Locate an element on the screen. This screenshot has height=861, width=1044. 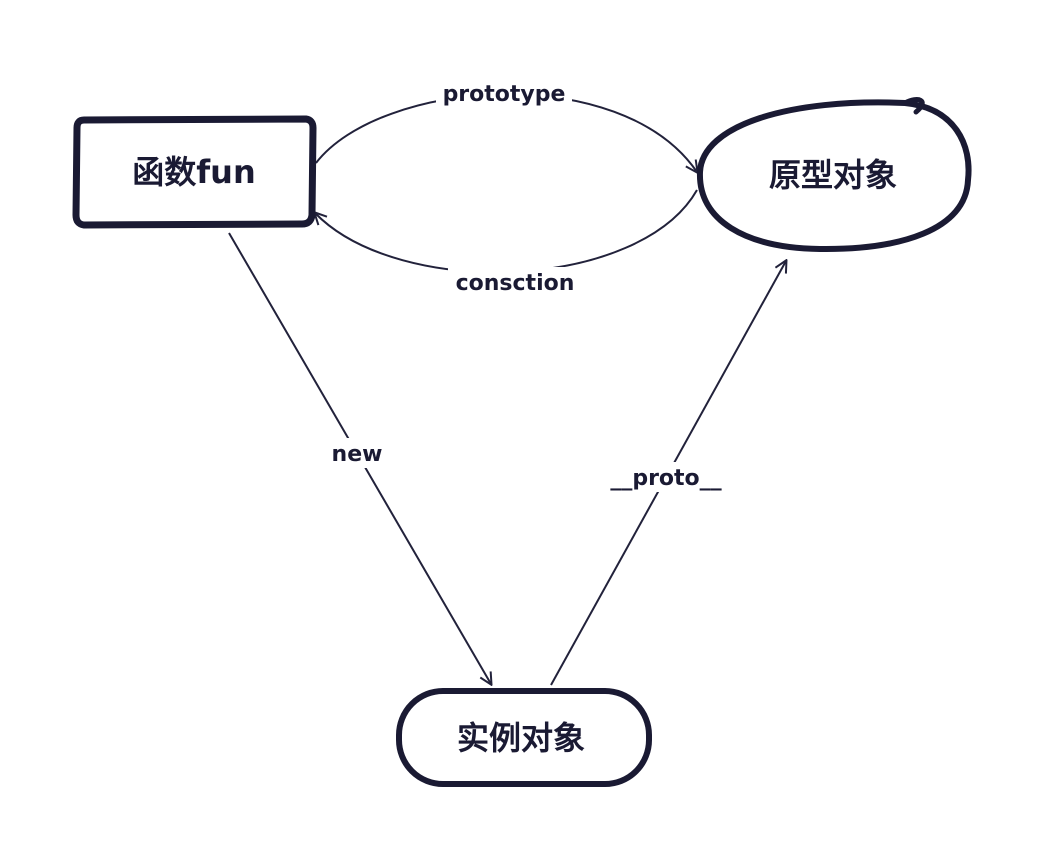
node-function: 函数fun is located at coordinates (194, 172).